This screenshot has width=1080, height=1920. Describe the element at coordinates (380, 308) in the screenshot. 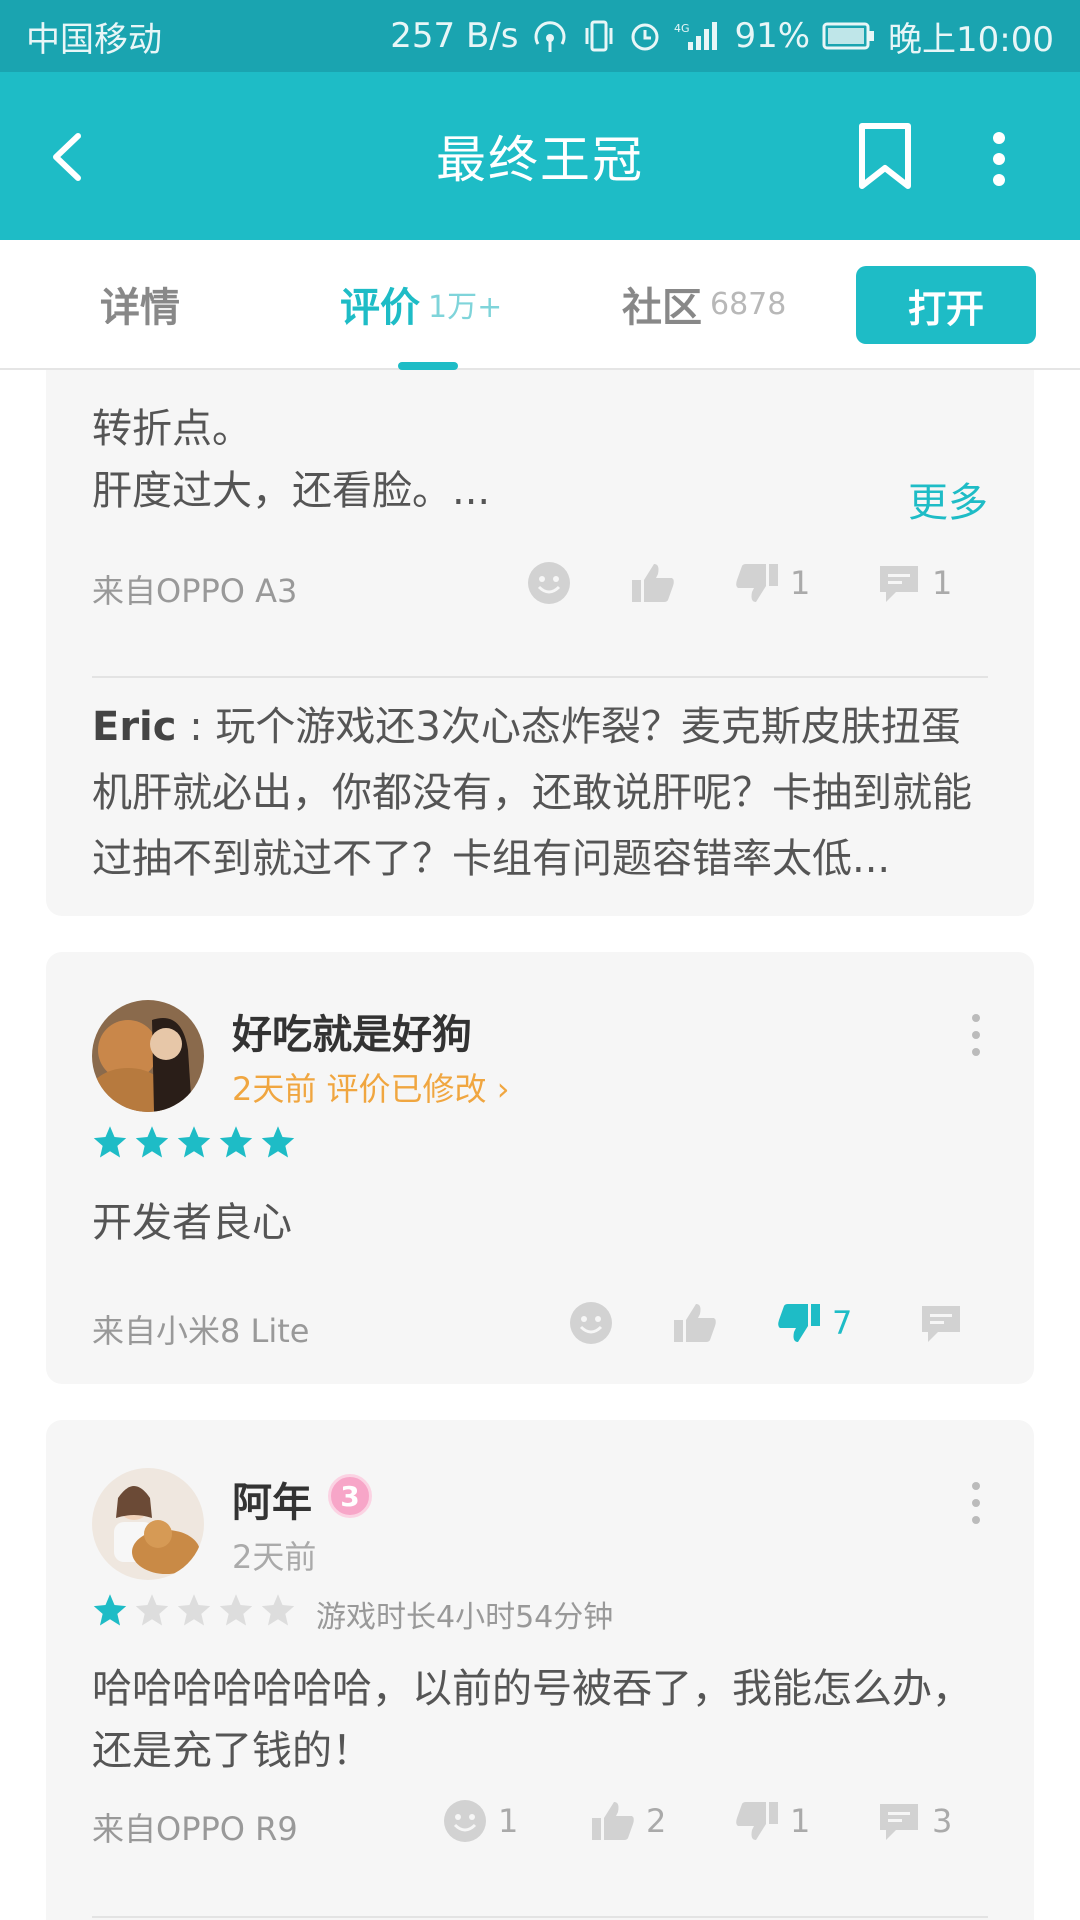

I see `tab-label: 评价` at that location.